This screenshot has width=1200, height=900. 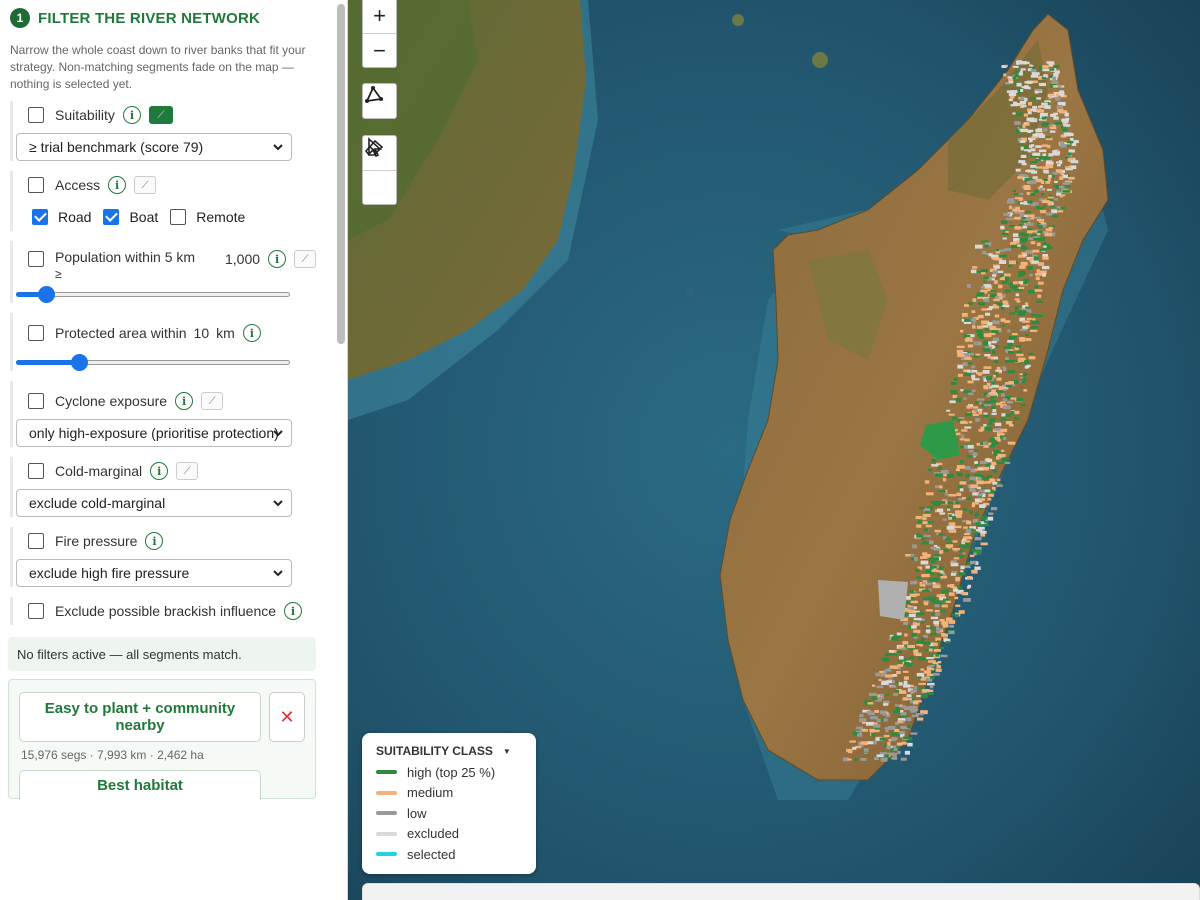 What do you see at coordinates (287, 717) in the screenshot?
I see `close-icon: ✕` at bounding box center [287, 717].